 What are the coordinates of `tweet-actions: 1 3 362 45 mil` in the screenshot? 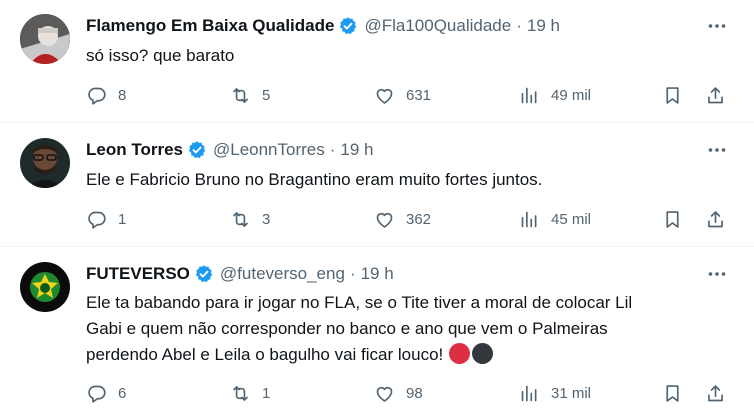 It's located at (410, 219).